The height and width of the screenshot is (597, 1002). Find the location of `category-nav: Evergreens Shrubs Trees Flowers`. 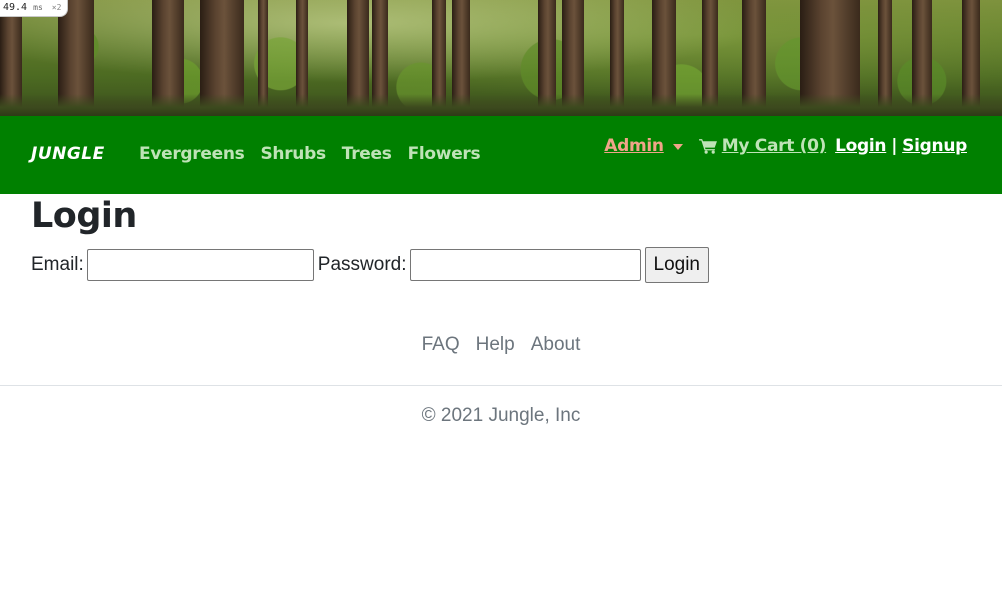

category-nav: Evergreens Shrubs Trees Flowers is located at coordinates (310, 154).